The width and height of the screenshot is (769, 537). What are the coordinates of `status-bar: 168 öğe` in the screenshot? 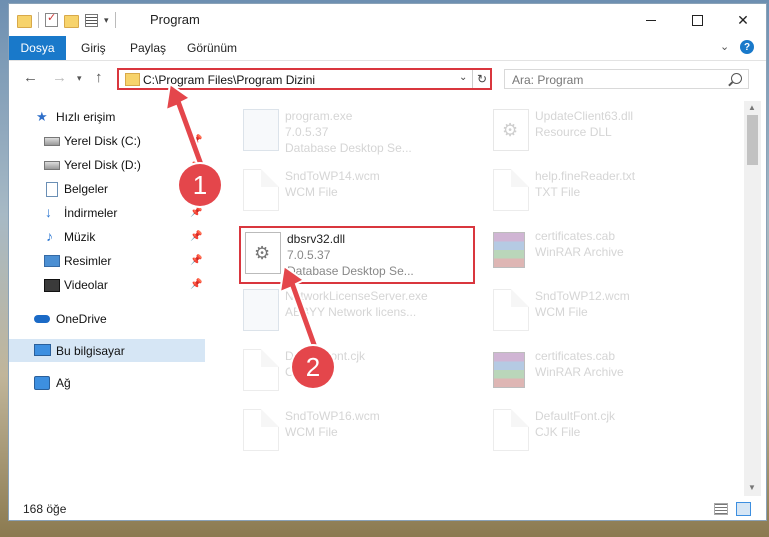 It's located at (387, 509).